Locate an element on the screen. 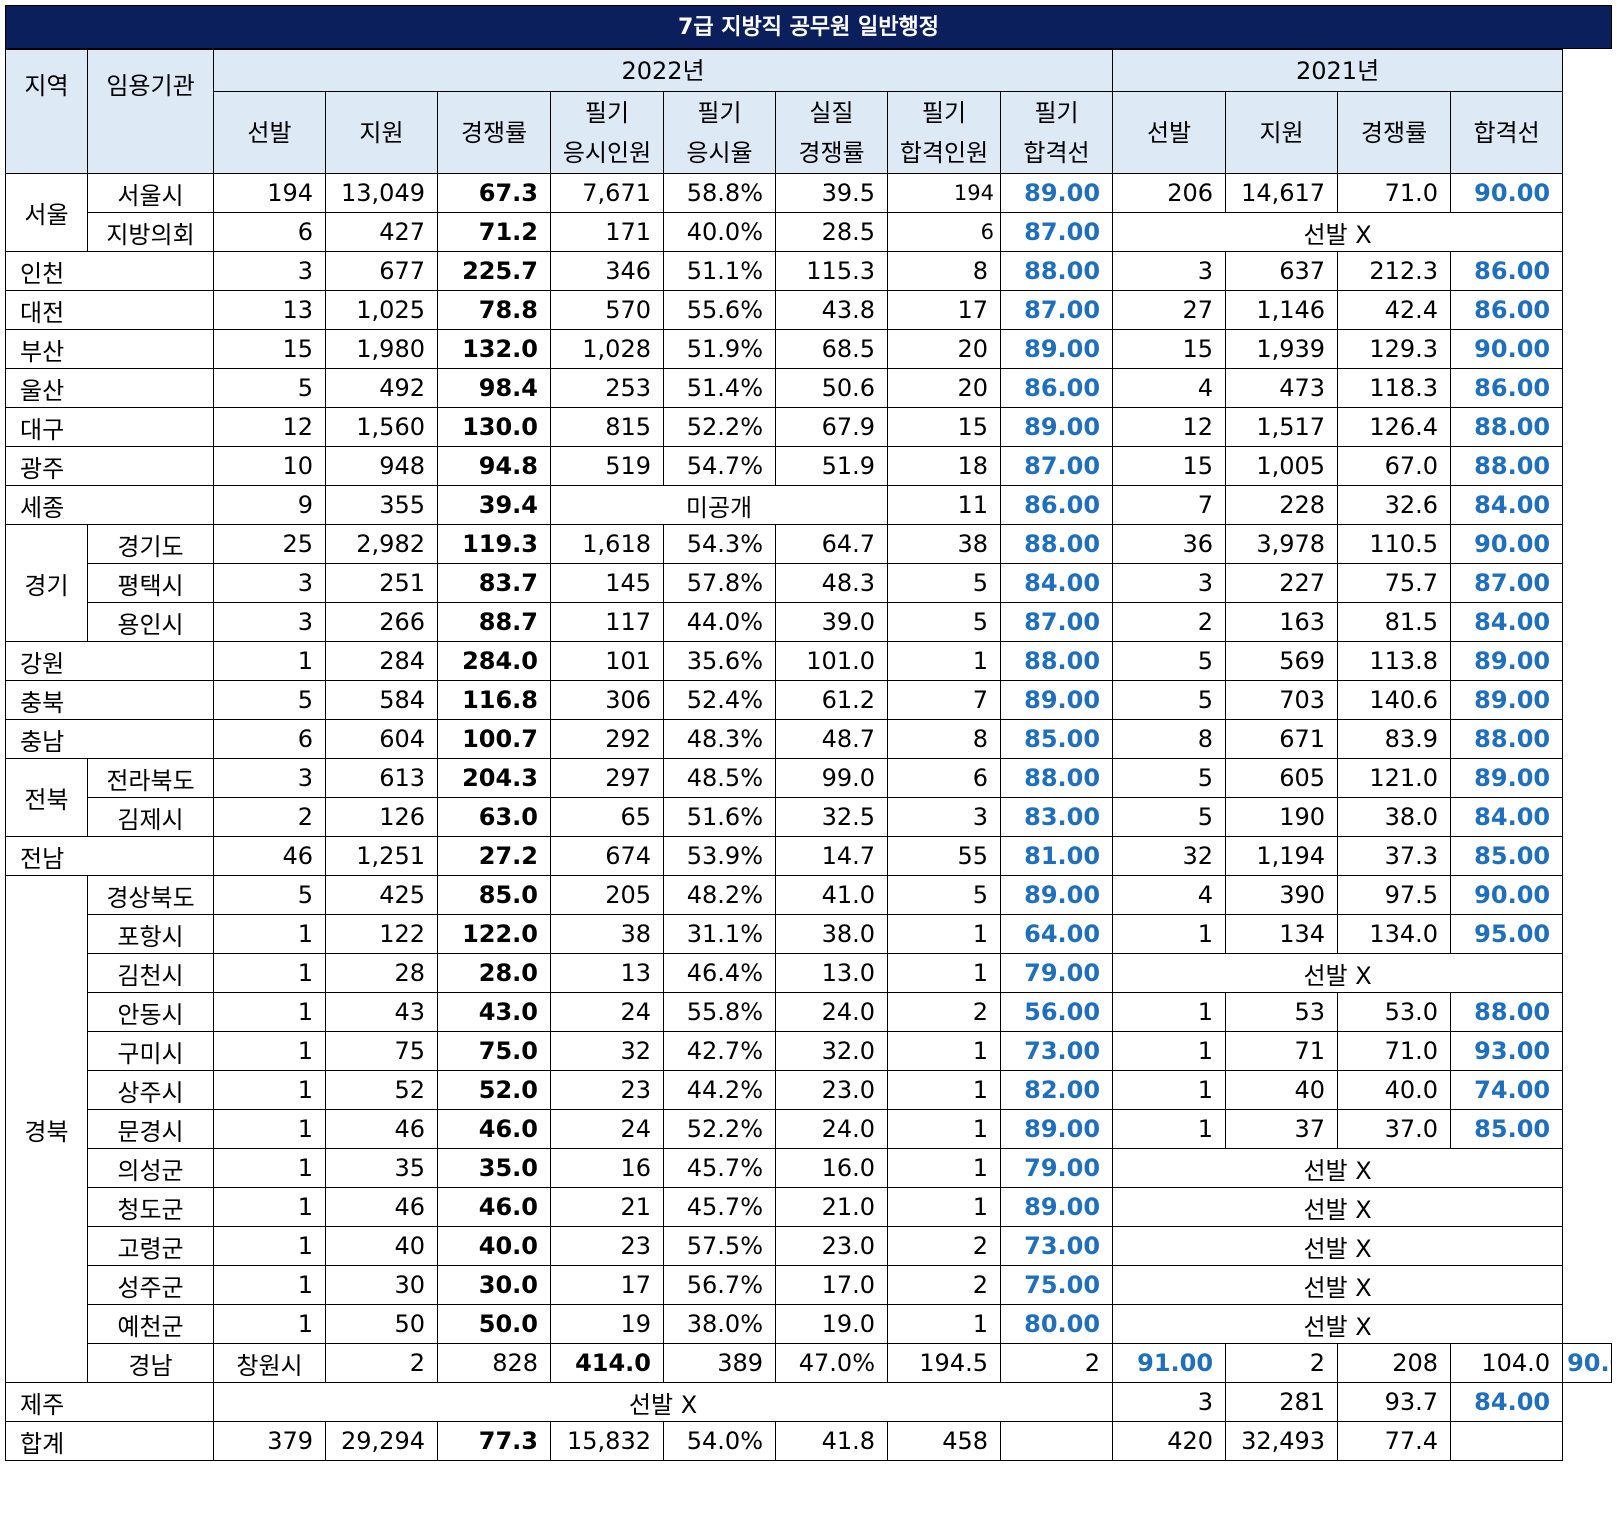 The image size is (1617, 1533). select-cell: 3 is located at coordinates (269, 271).